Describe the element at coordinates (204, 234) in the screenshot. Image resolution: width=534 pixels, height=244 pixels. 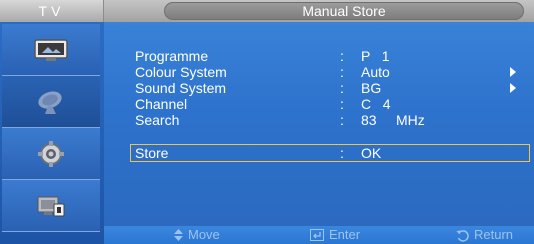
I see `move-hint-label: Move` at that location.